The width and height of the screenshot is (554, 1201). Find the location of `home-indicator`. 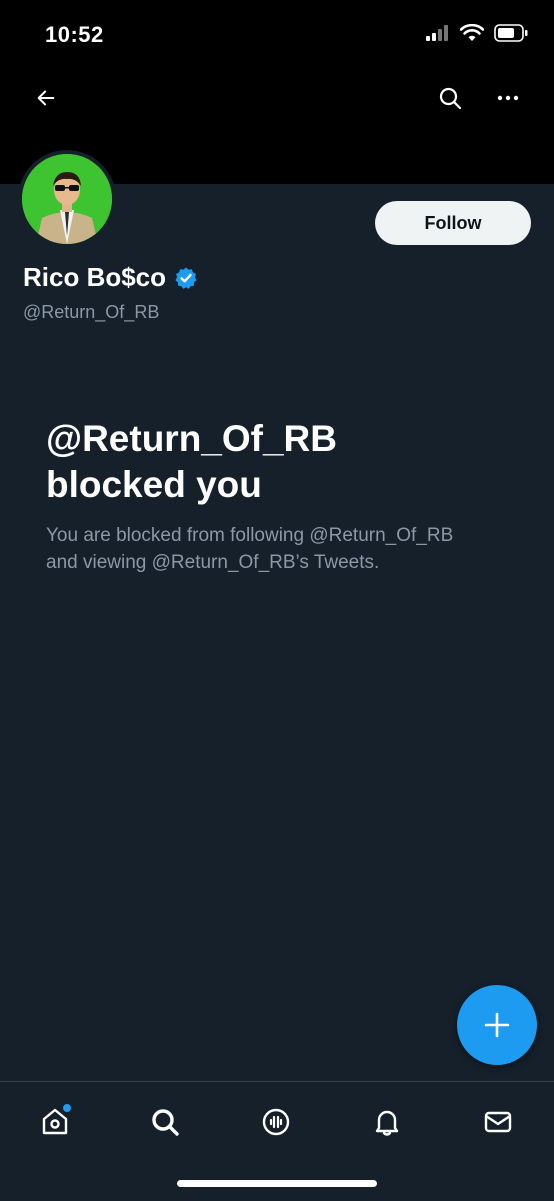

home-indicator is located at coordinates (277, 1183).